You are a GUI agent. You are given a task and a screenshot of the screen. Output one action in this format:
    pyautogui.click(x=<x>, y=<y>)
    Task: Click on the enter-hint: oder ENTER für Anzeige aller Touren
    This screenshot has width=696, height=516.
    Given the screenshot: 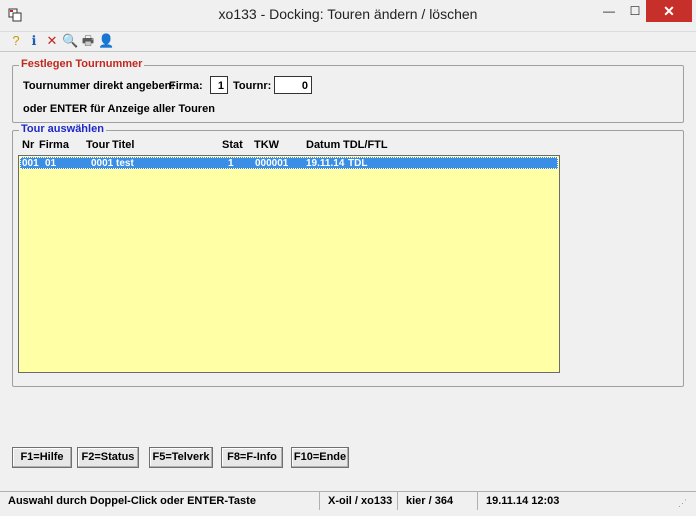 What is the action you would take?
    pyautogui.click(x=119, y=109)
    